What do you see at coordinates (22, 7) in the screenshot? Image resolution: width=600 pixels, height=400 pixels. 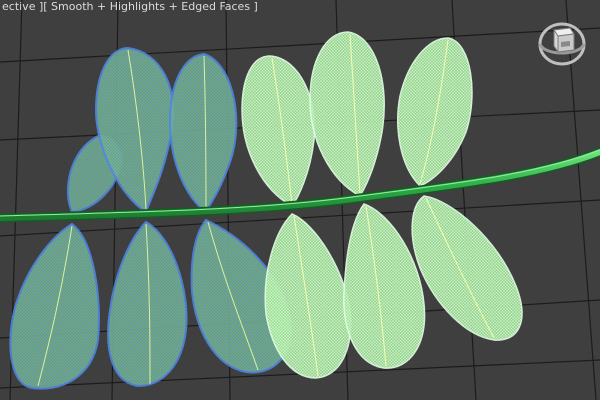 I see `viewport-view-label: ective ]` at bounding box center [22, 7].